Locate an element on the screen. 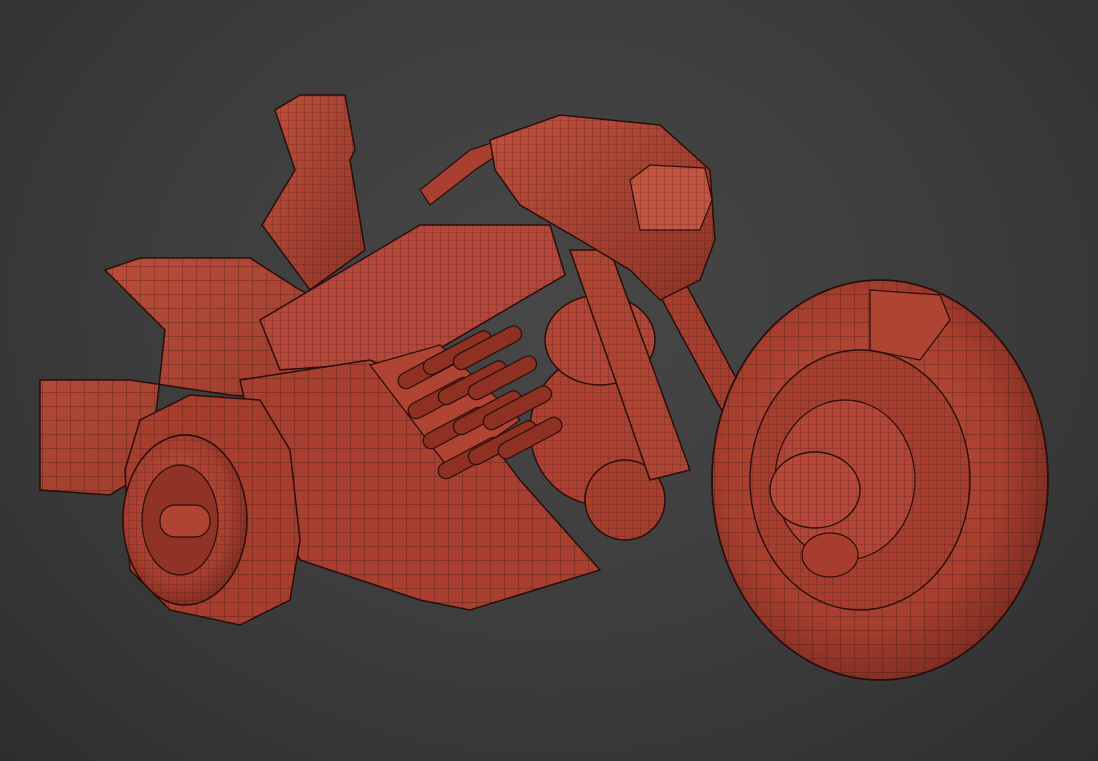  rear-wheel is located at coordinates (211, 510).